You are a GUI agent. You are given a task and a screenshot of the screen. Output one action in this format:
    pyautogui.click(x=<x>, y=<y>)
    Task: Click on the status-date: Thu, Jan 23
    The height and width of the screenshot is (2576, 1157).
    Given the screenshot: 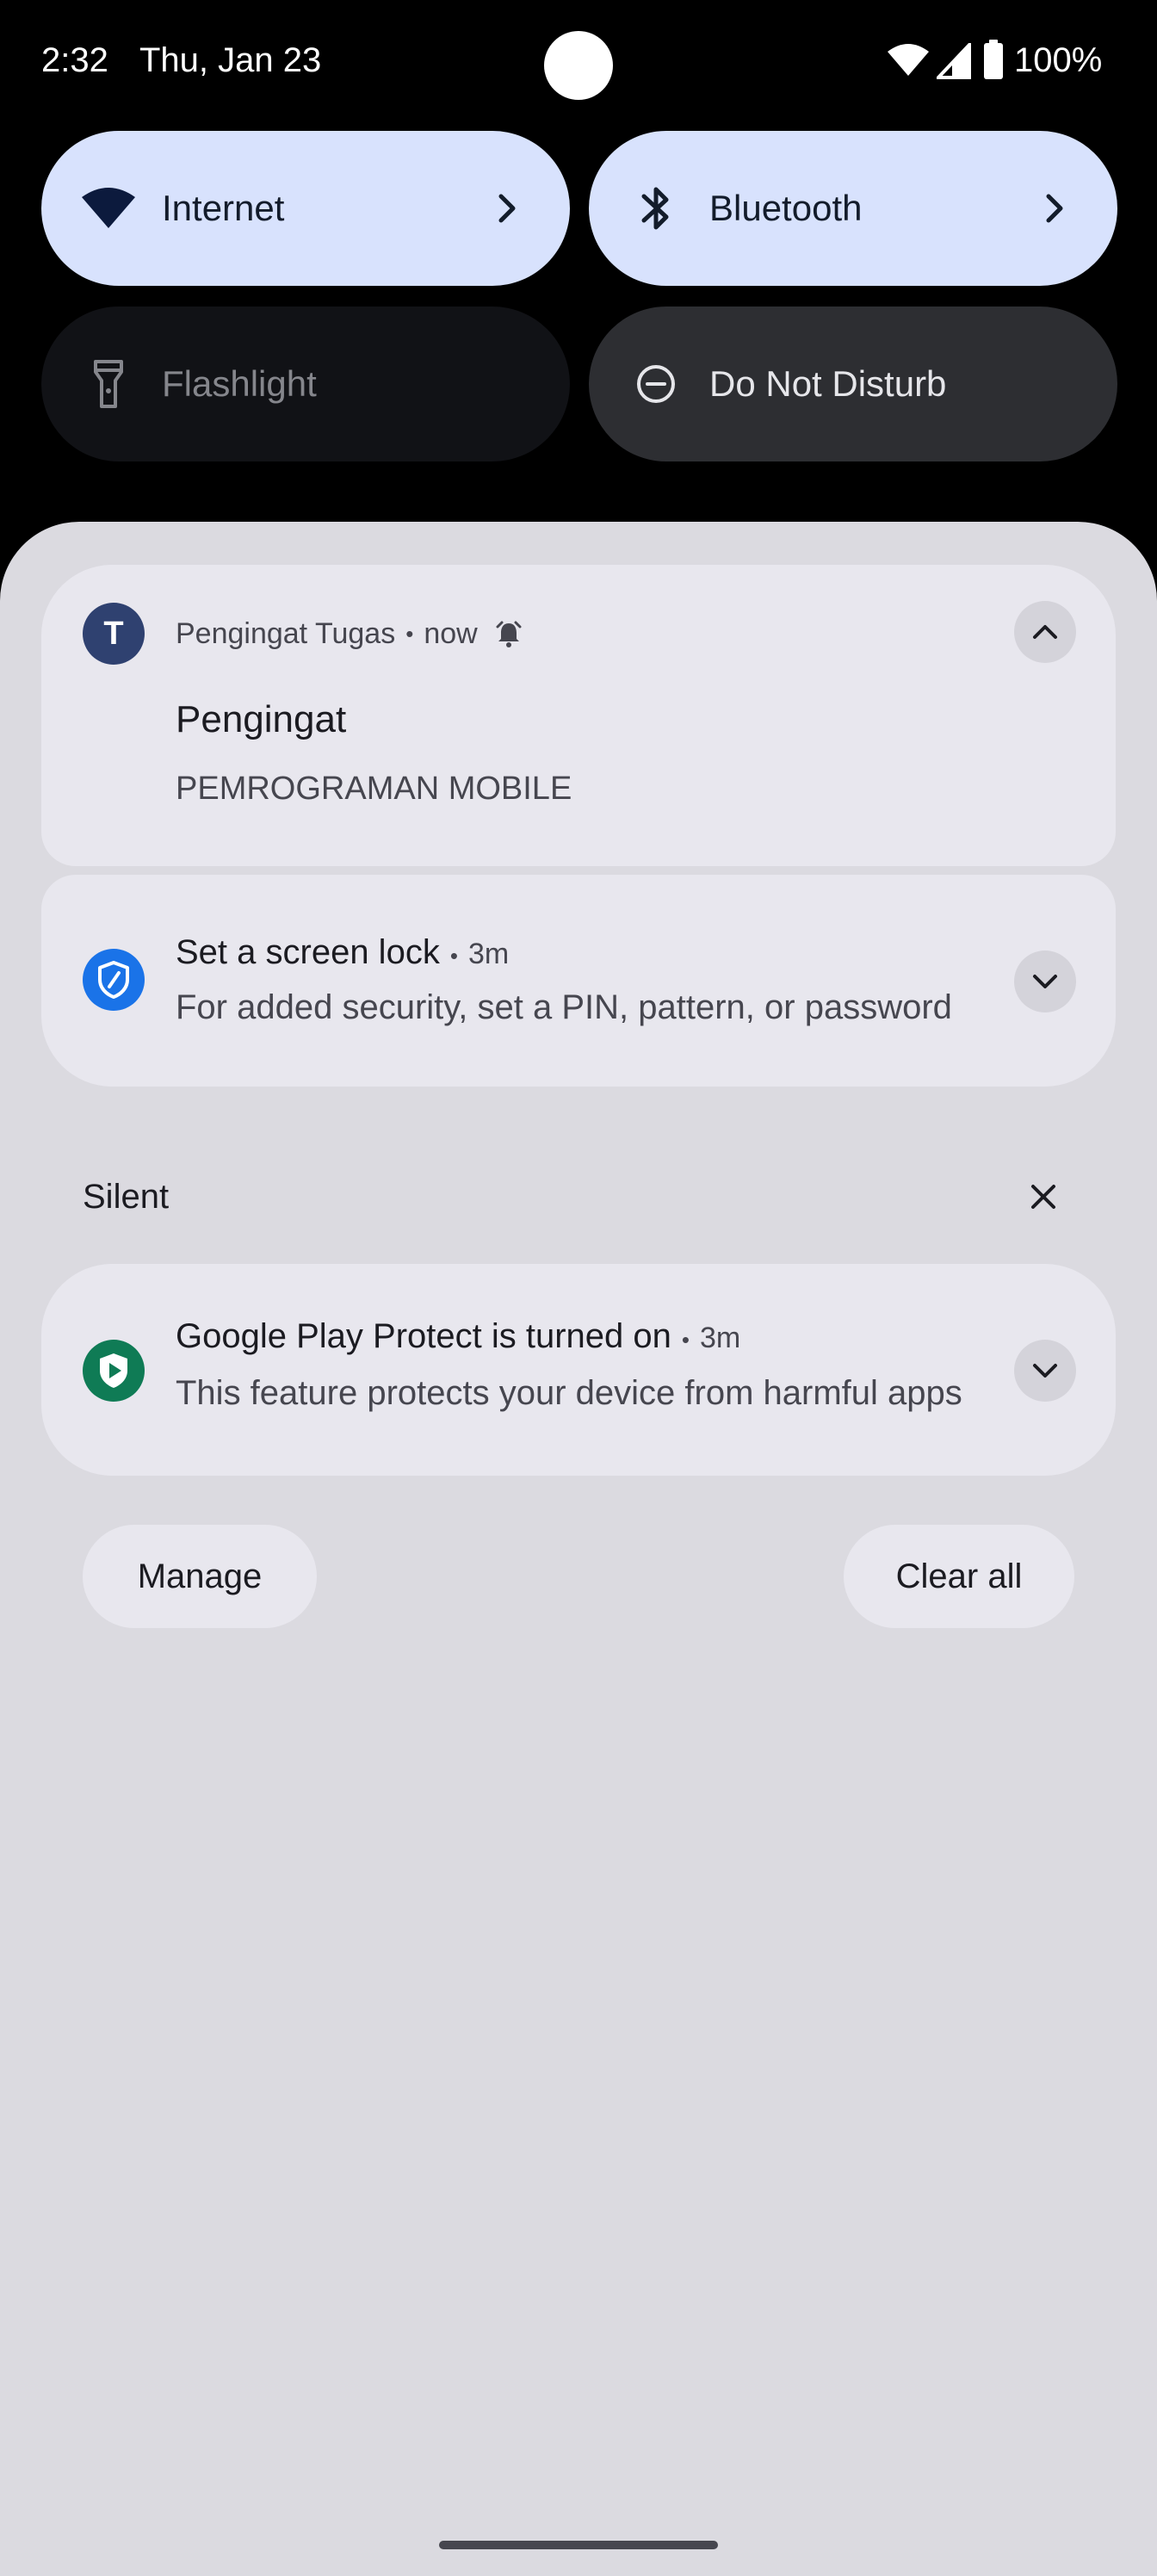 What is the action you would take?
    pyautogui.click(x=231, y=60)
    